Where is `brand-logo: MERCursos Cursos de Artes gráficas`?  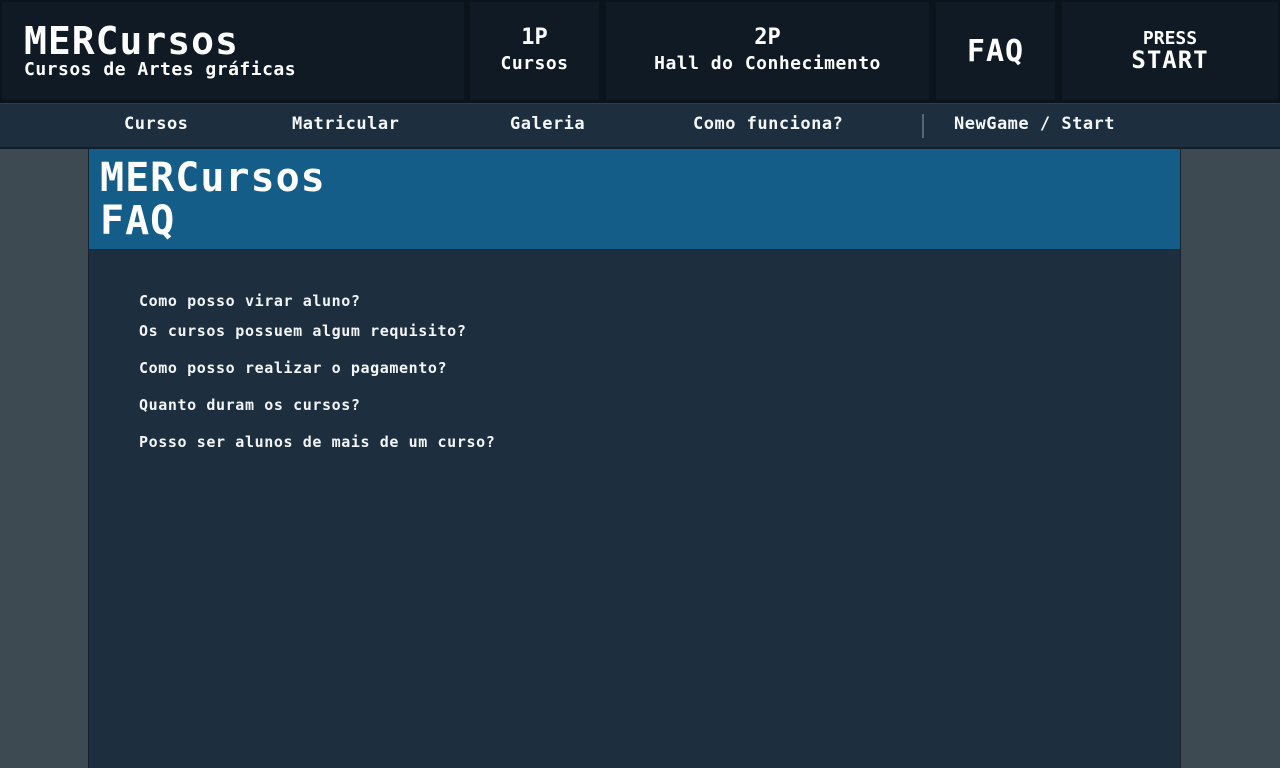
brand-logo: MERCursos Cursos de Artes gráficas is located at coordinates (233, 51).